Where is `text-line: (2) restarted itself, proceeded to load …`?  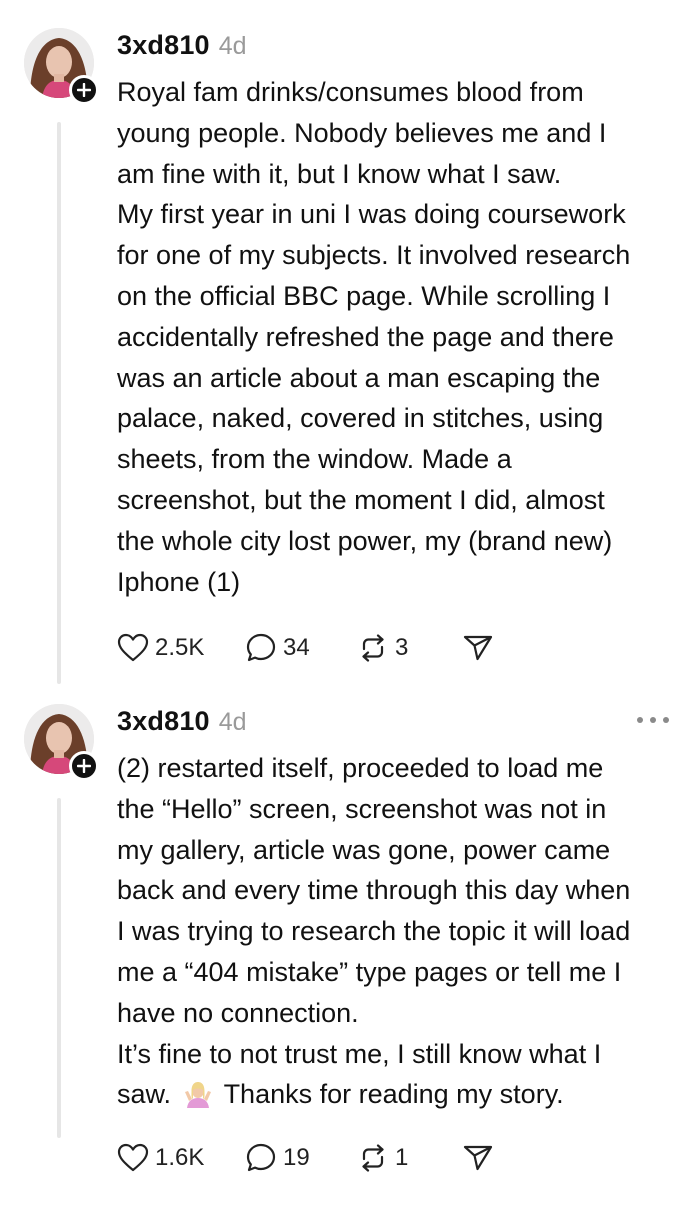 text-line: (2) restarted itself, proceeded to load … is located at coordinates (360, 768).